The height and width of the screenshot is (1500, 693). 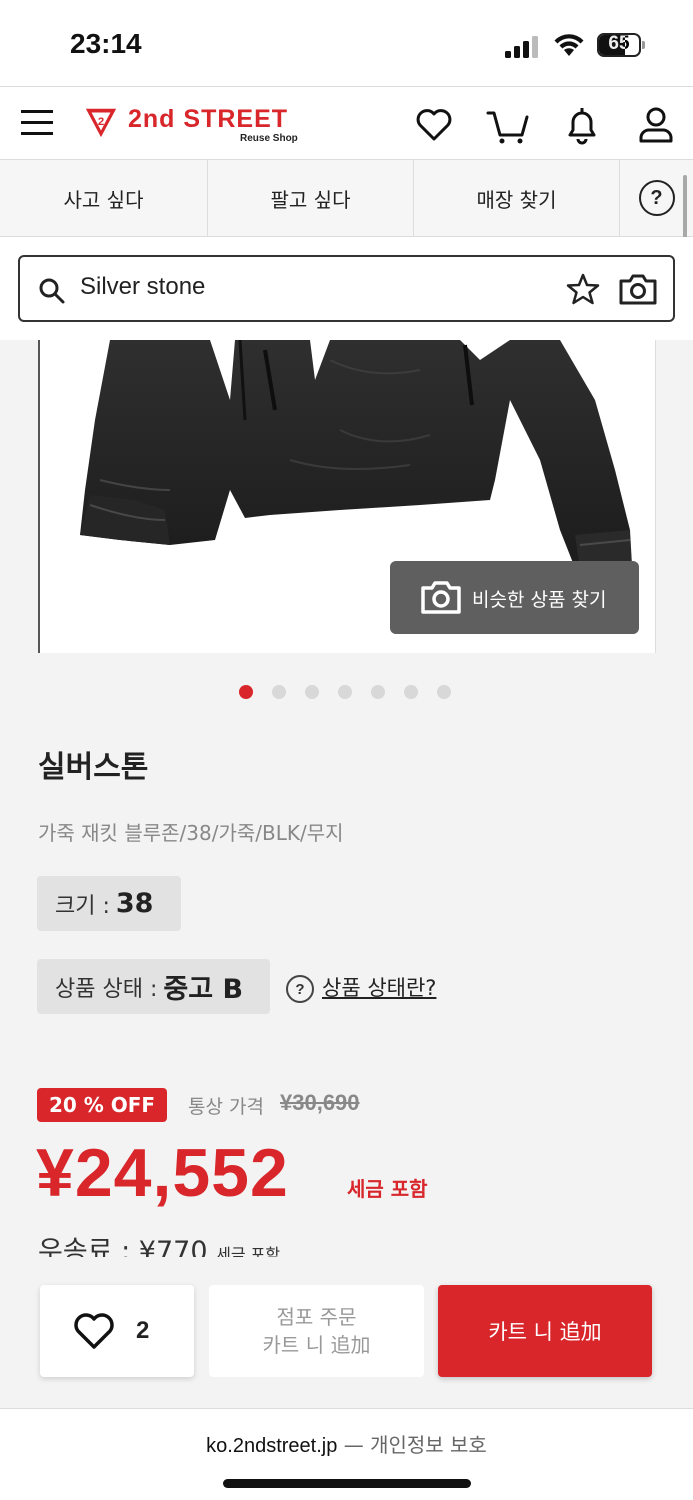 What do you see at coordinates (316, 1317) in the screenshot?
I see `store-order-line1: 점포 주문` at bounding box center [316, 1317].